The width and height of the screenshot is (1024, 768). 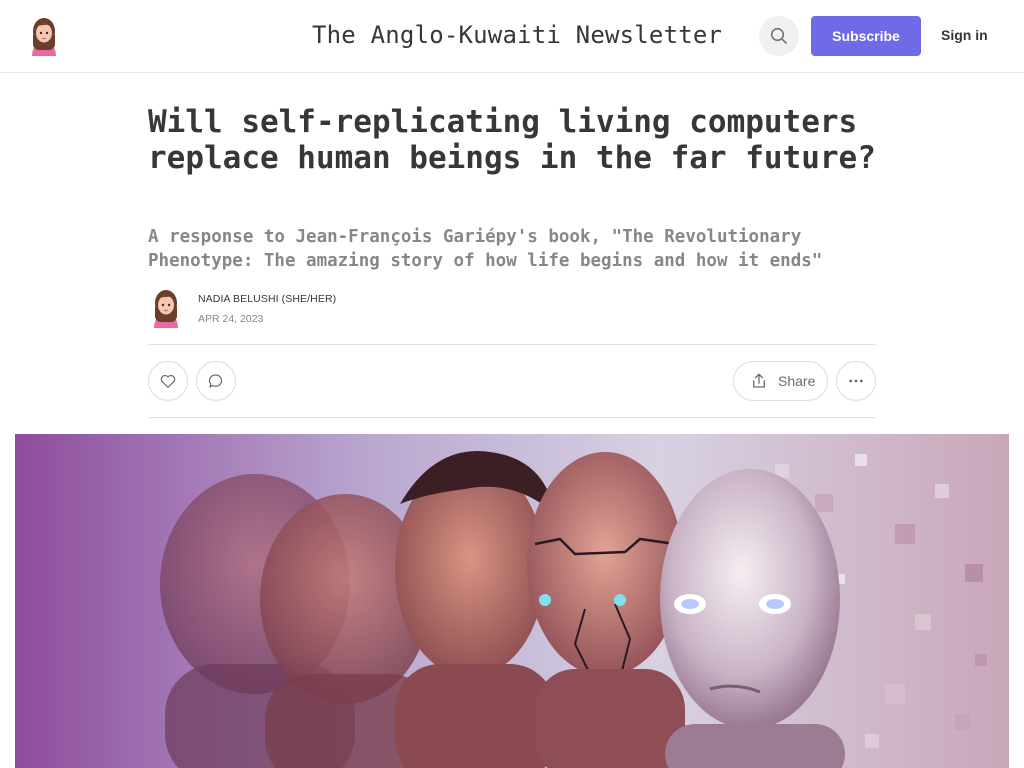 I want to click on post-date: APR 24, 2023, so click(x=231, y=319).